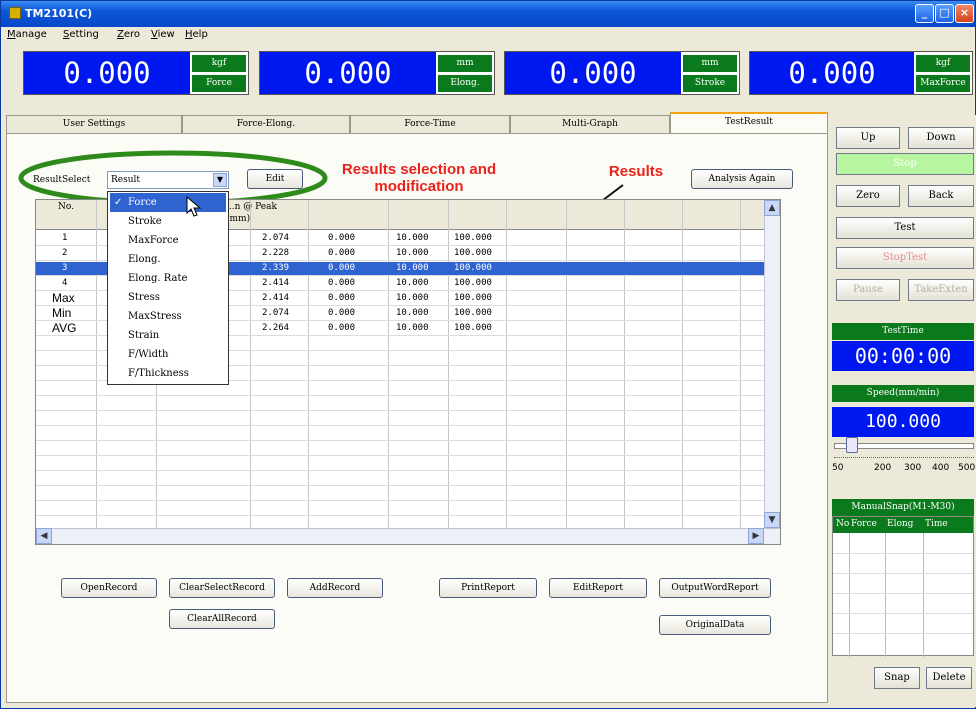  Describe the element at coordinates (598, 588) in the screenshot. I see `edit-report-button: EditReport` at that location.